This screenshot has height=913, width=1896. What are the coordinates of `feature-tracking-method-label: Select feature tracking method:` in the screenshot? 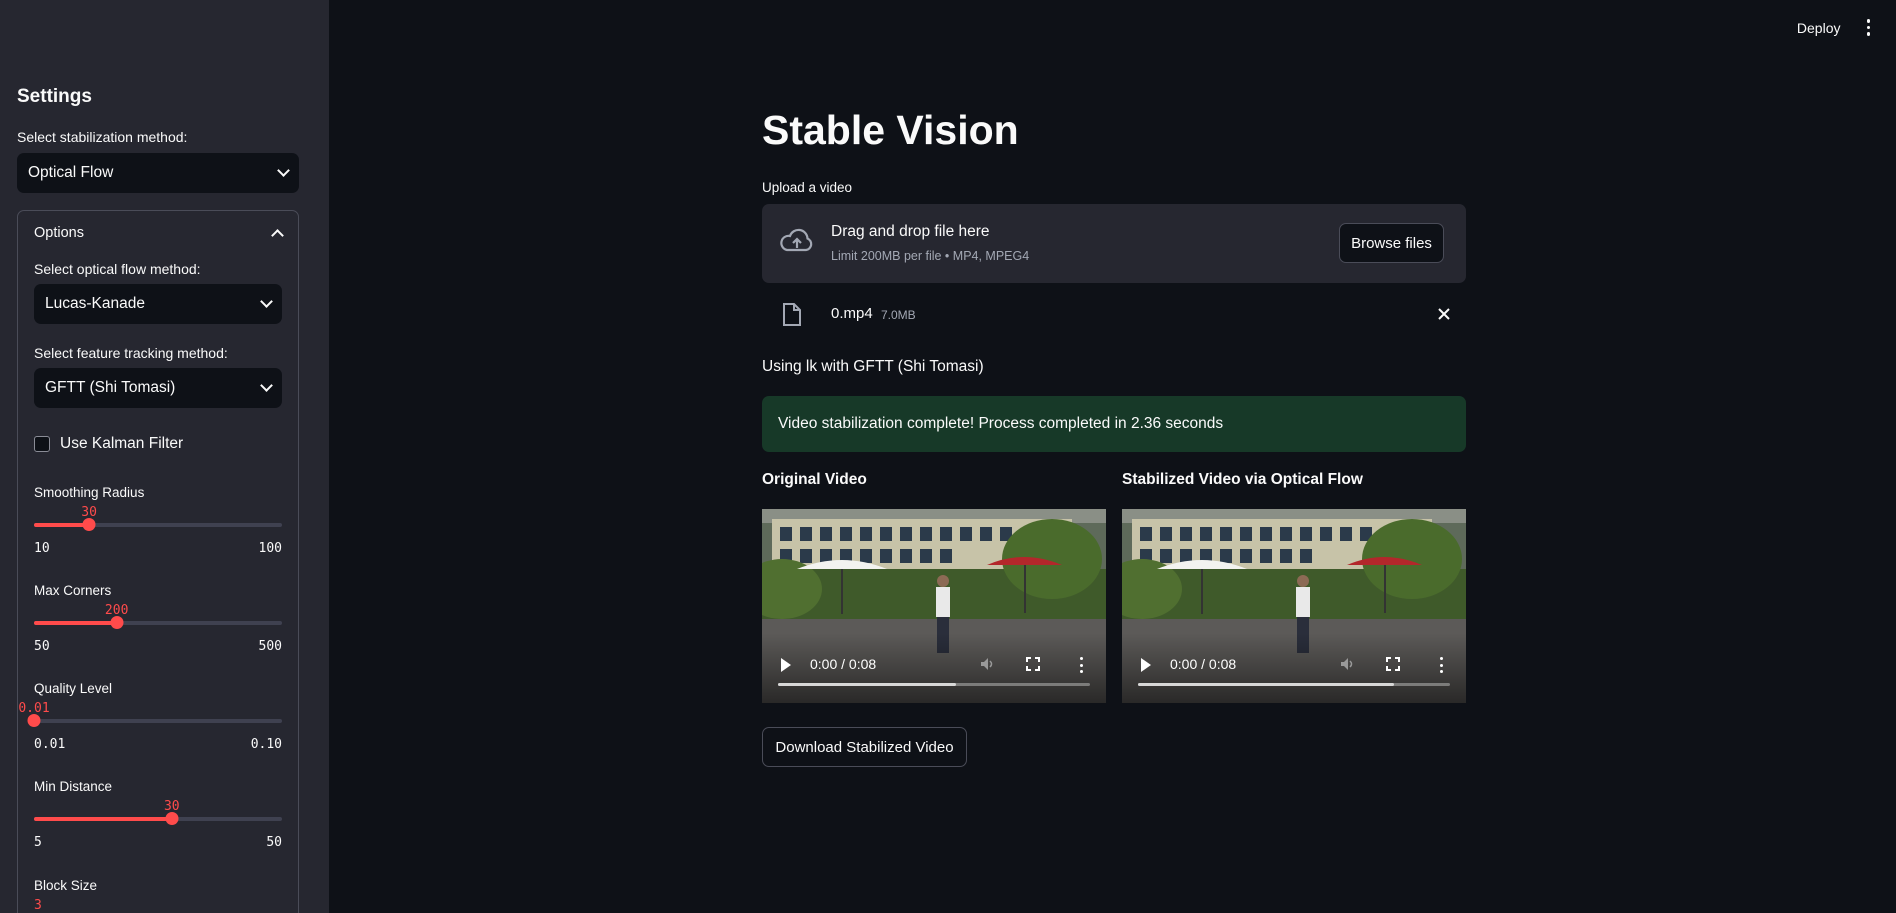 It's located at (131, 353).